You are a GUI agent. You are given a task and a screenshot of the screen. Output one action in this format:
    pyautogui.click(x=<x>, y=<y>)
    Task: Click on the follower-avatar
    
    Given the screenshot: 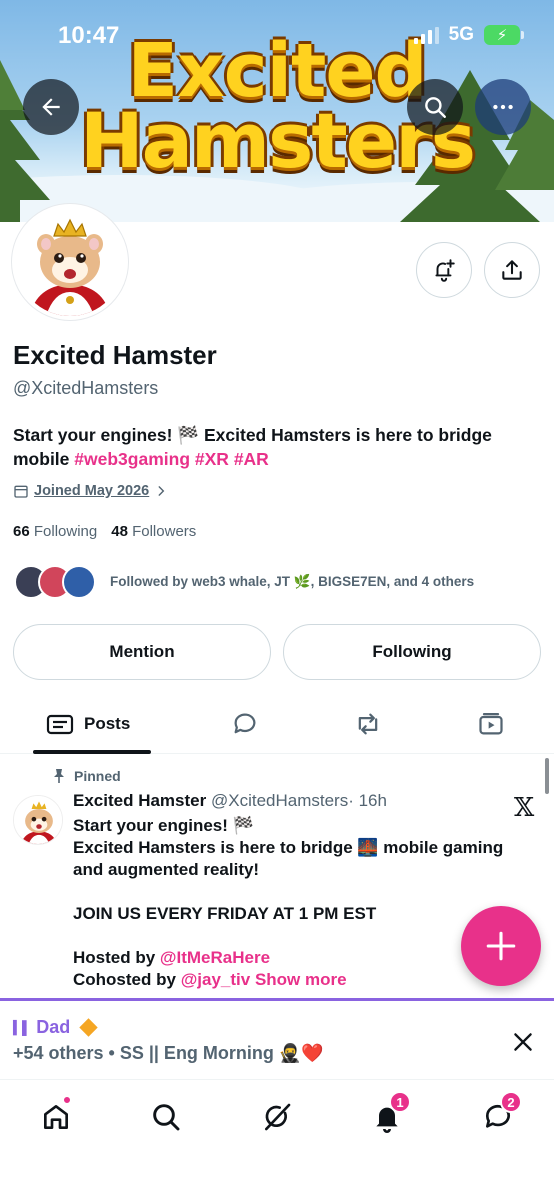 What is the action you would take?
    pyautogui.click(x=79, y=582)
    